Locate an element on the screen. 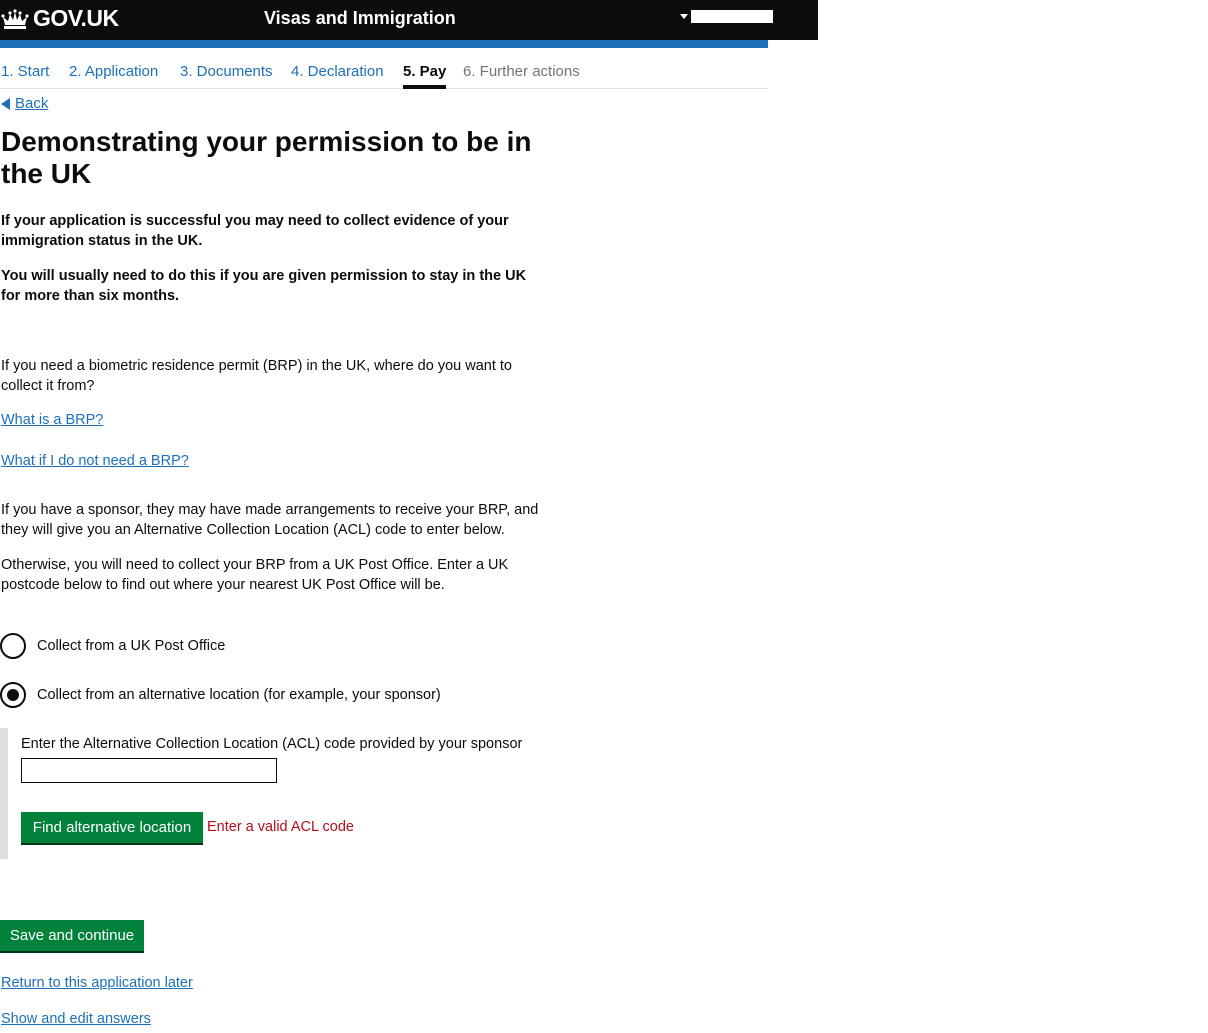 The height and width of the screenshot is (1033, 1208). save-and-continue-button: Save and continue is located at coordinates (72, 935).